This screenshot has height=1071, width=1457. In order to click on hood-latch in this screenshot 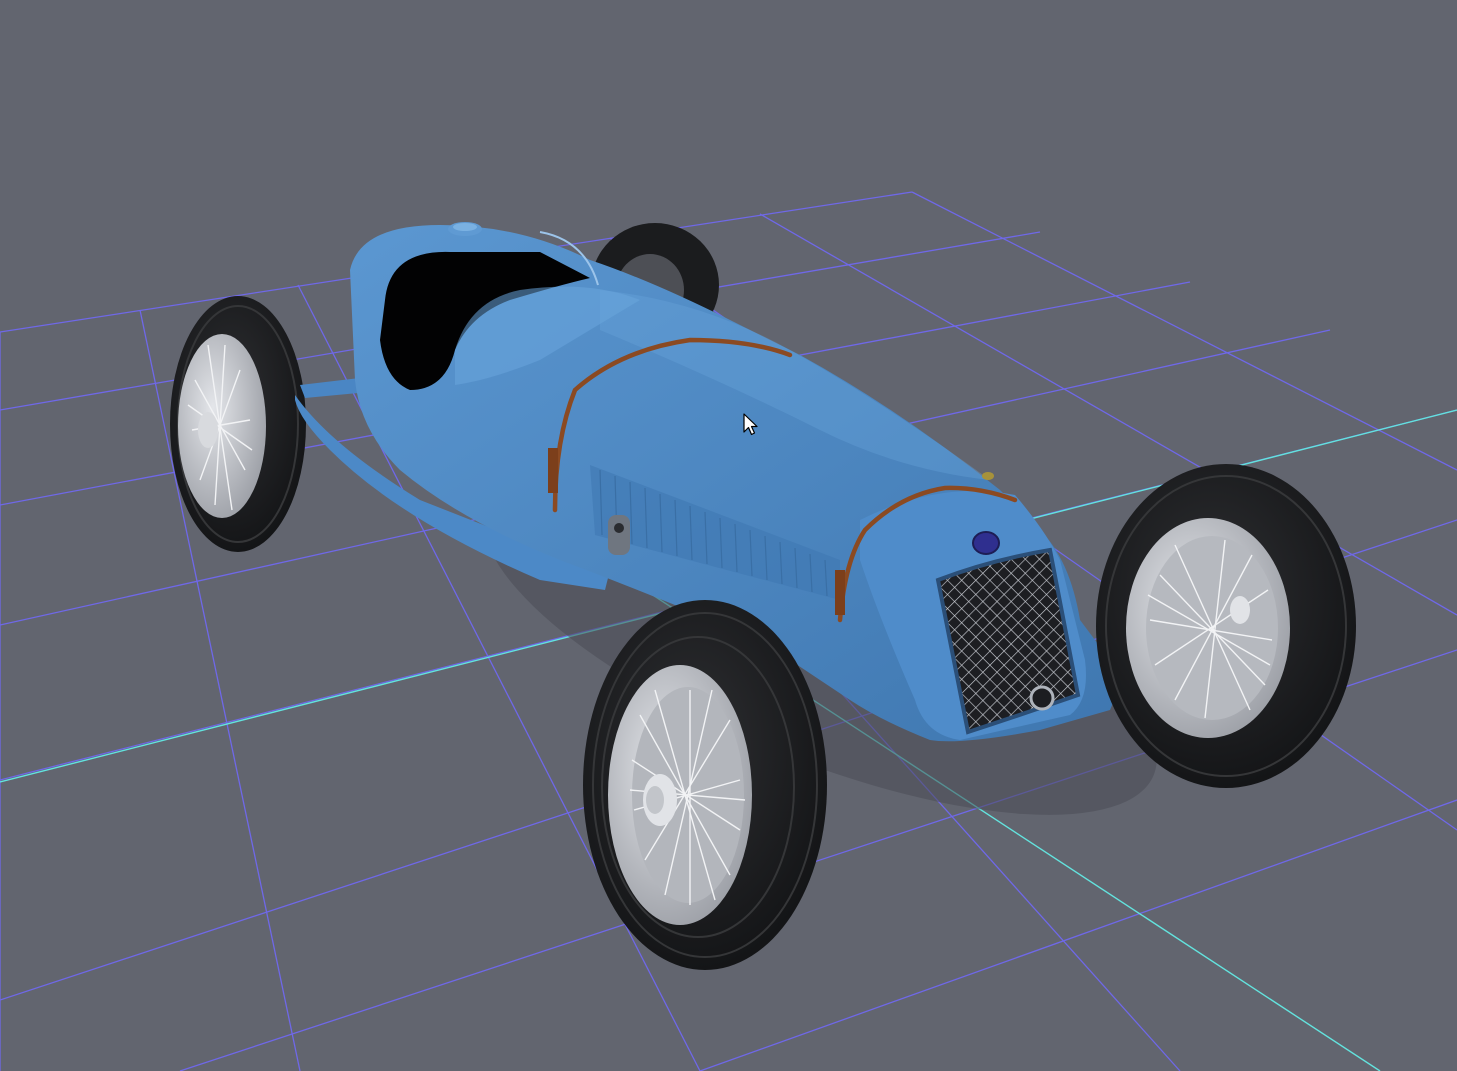, I will do `click(619, 535)`.